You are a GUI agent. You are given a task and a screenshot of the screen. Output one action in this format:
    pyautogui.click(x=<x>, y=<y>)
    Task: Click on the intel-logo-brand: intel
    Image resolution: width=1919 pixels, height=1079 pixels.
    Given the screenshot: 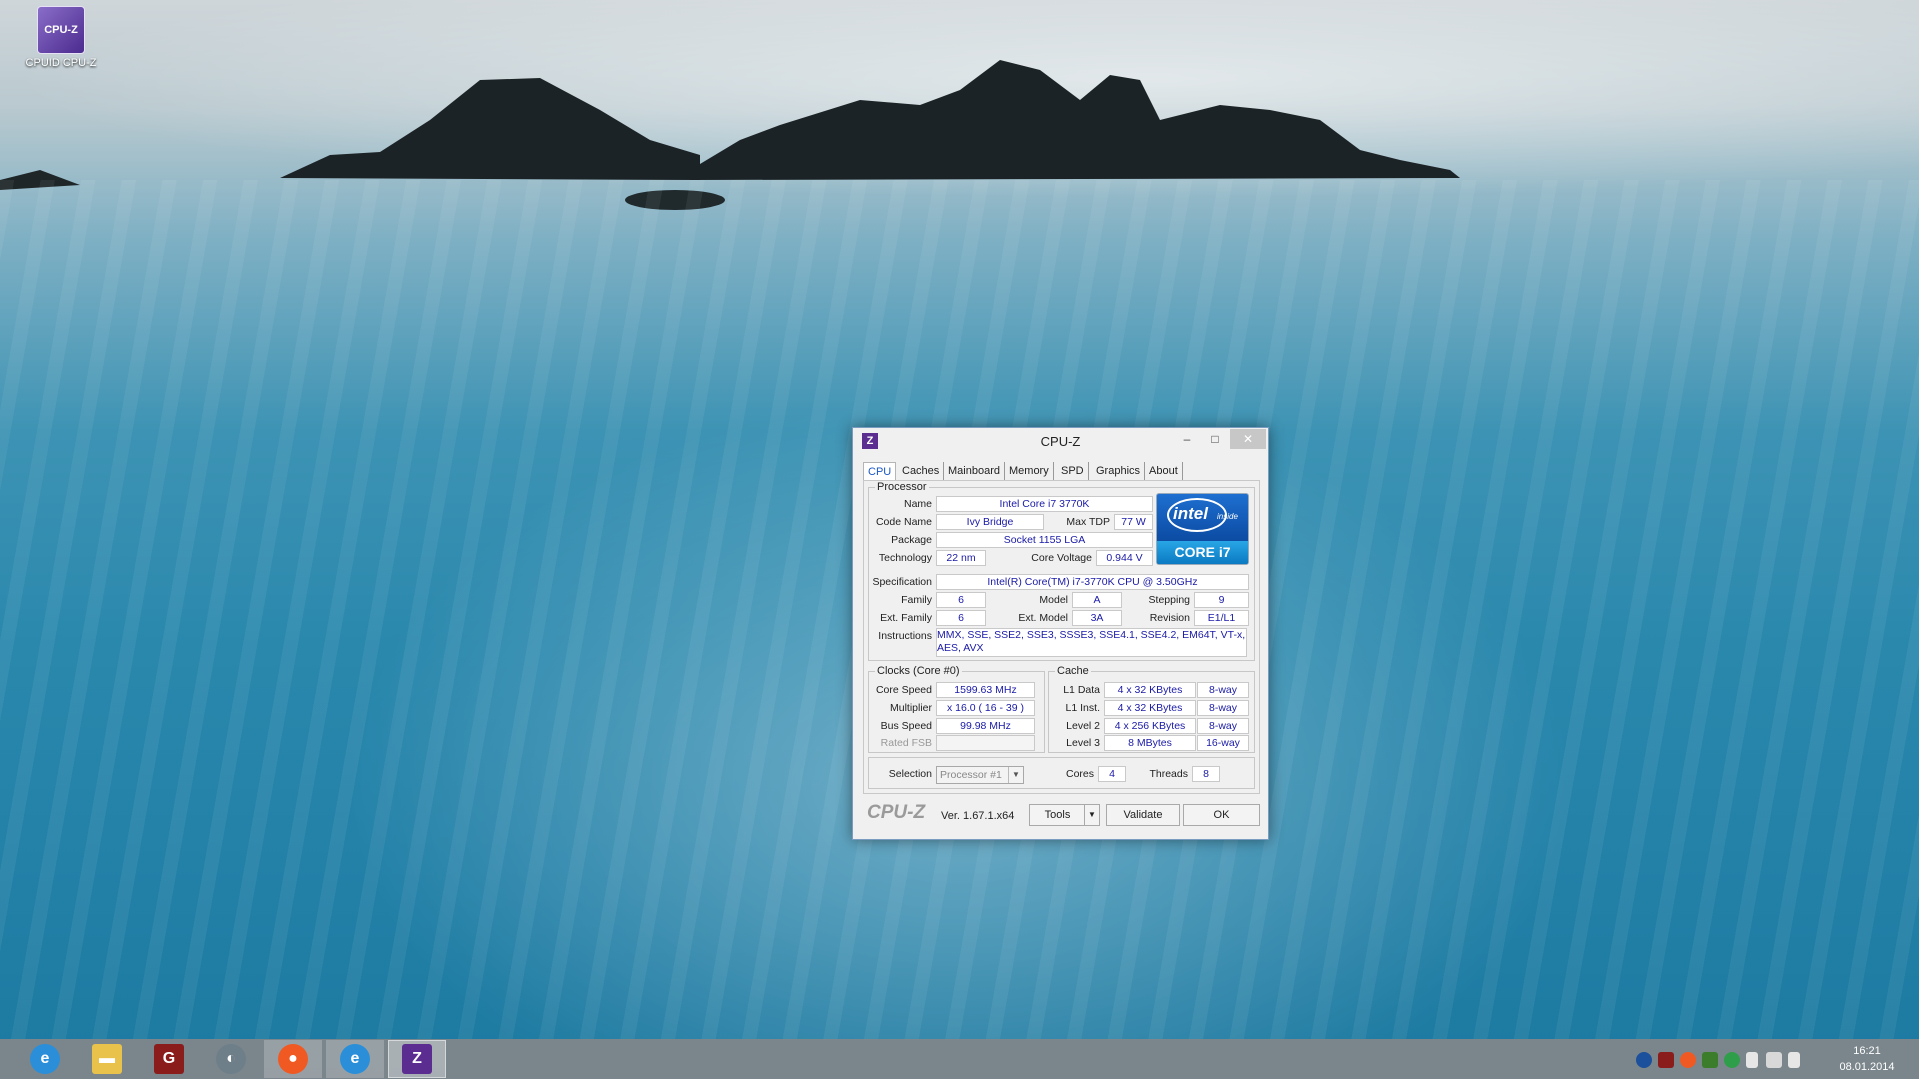 What is the action you would take?
    pyautogui.click(x=1190, y=513)
    